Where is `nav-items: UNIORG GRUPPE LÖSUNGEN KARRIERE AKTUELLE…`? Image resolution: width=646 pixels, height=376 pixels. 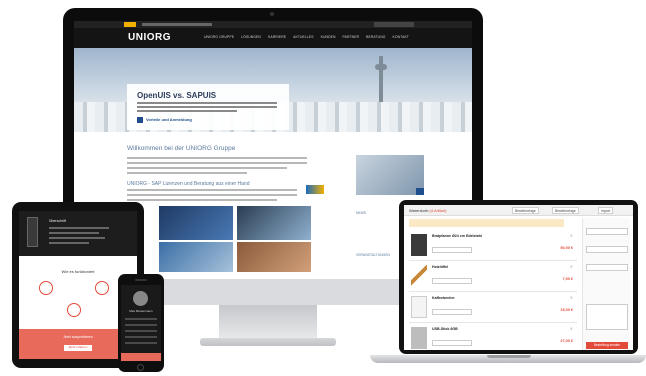
nav-items: UNIORG GRUPPE LÖSUNGEN KARRIERE AKTUELLE… is located at coordinates (306, 37).